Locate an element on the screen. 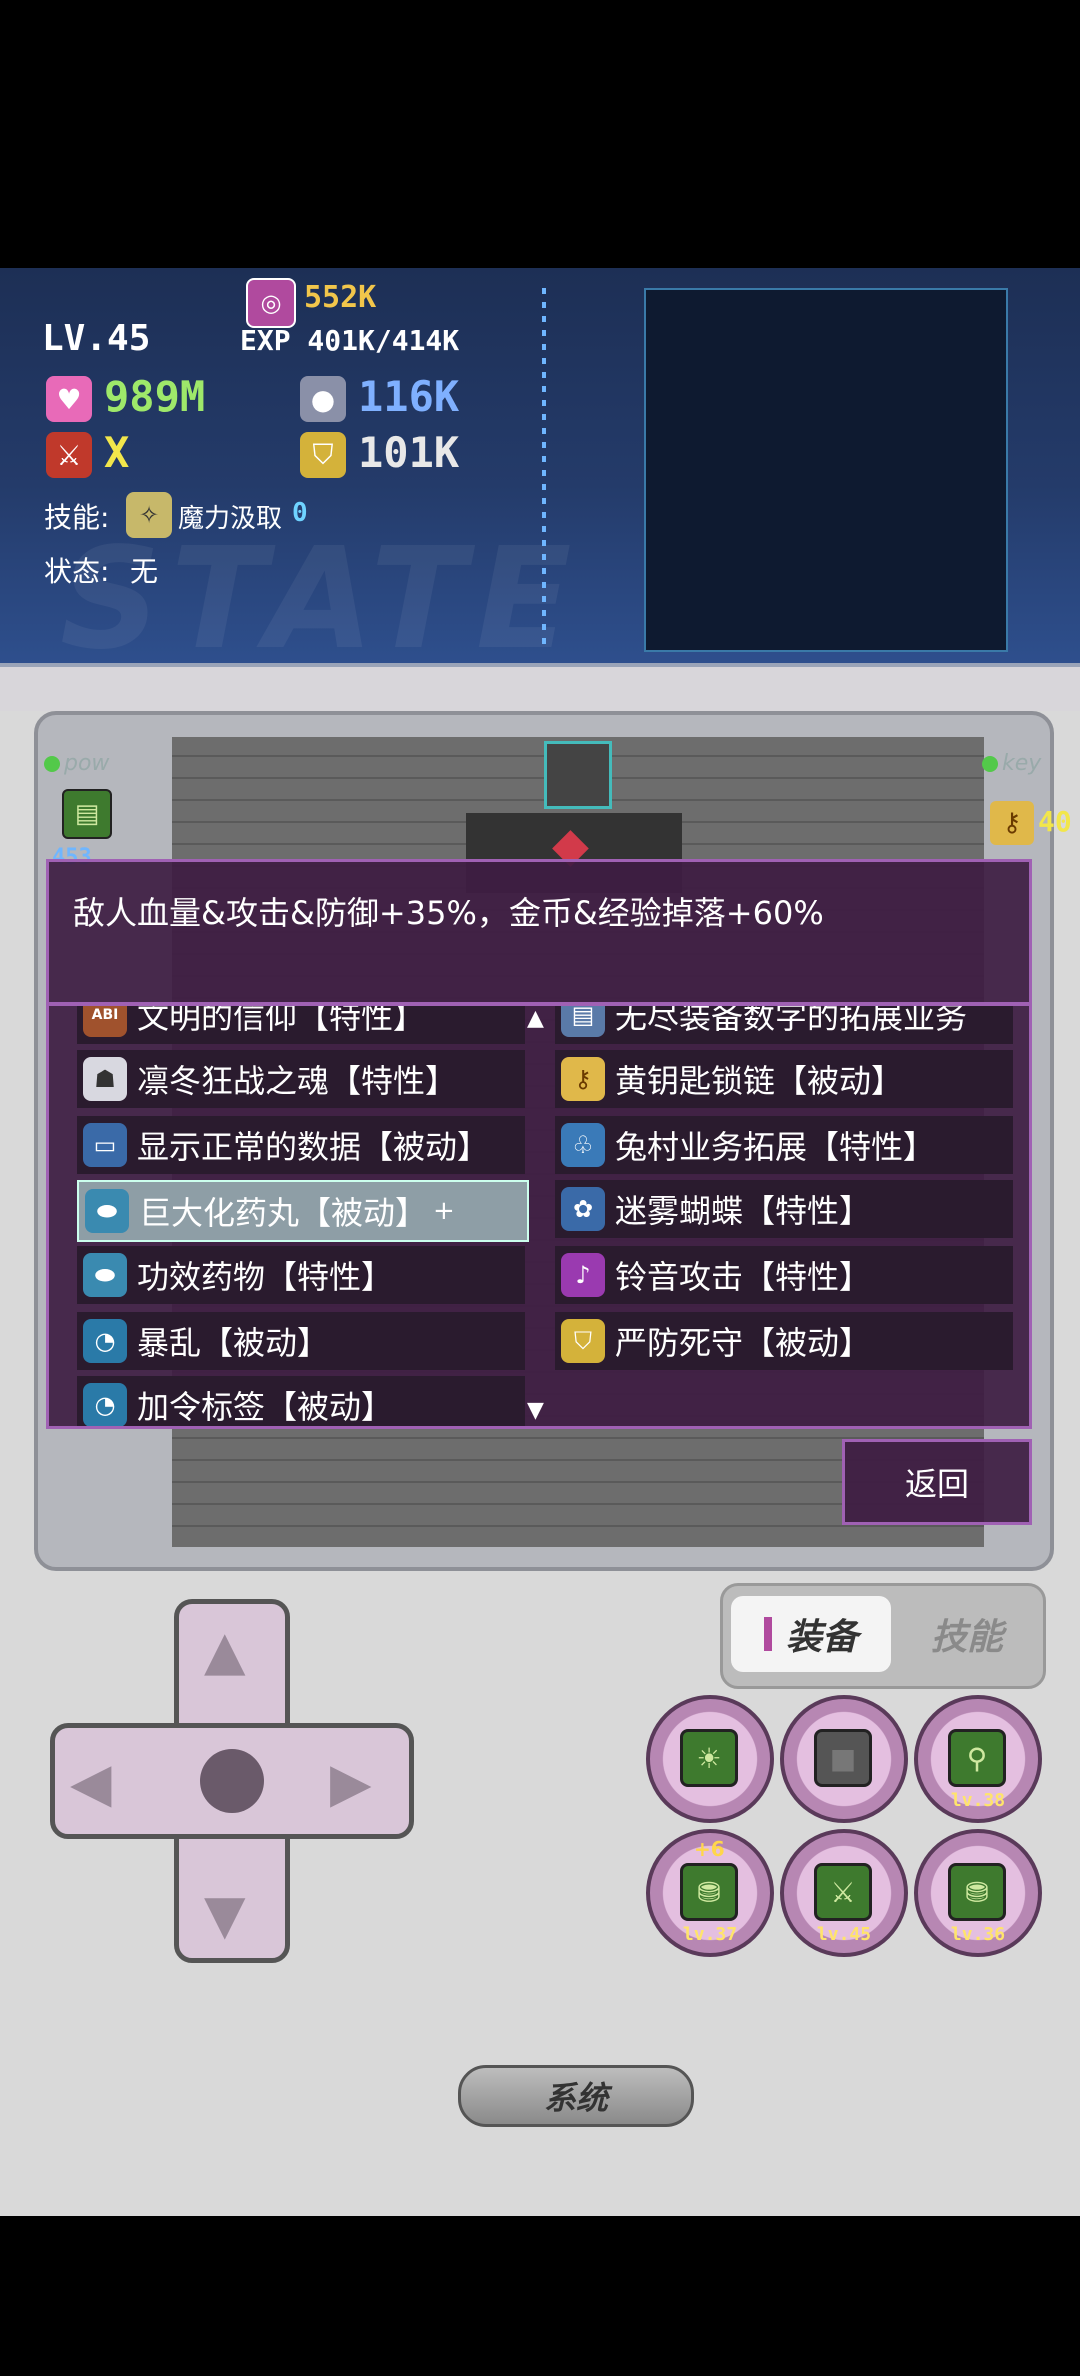 This screenshot has height=2376, width=1080. ability-item-right-2: ♧ 兔村业务拓展【特性】 is located at coordinates (784, 1145).